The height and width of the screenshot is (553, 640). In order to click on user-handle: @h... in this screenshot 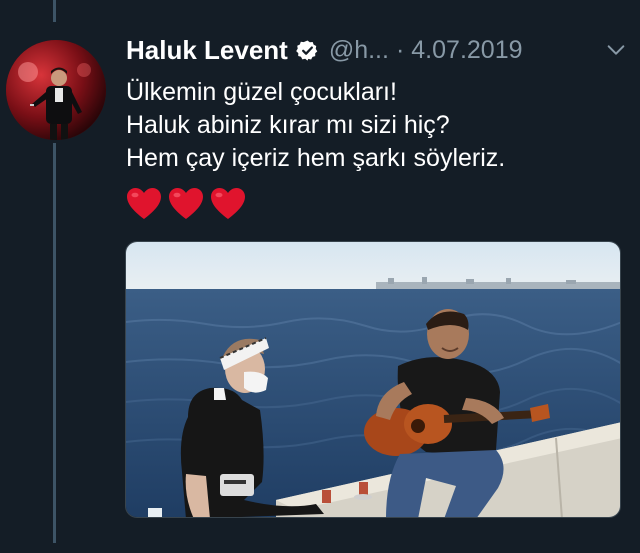, I will do `click(359, 50)`.